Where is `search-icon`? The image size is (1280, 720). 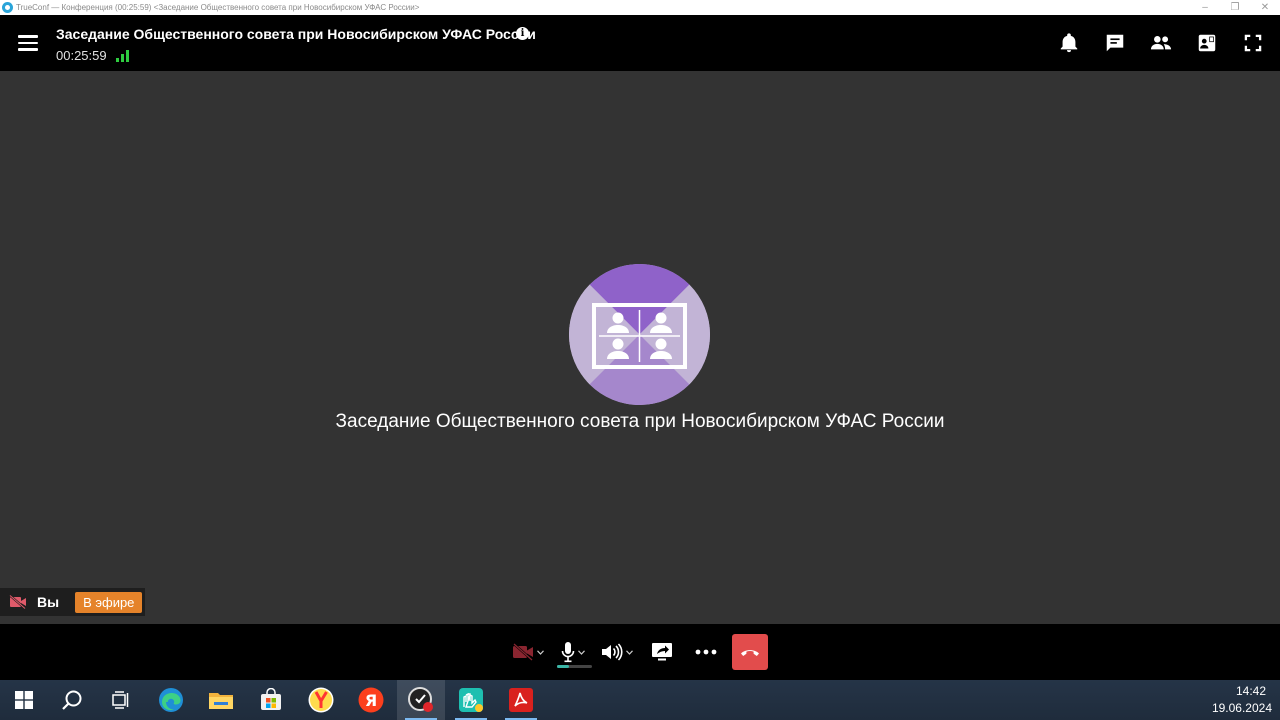
search-icon is located at coordinates (72, 700).